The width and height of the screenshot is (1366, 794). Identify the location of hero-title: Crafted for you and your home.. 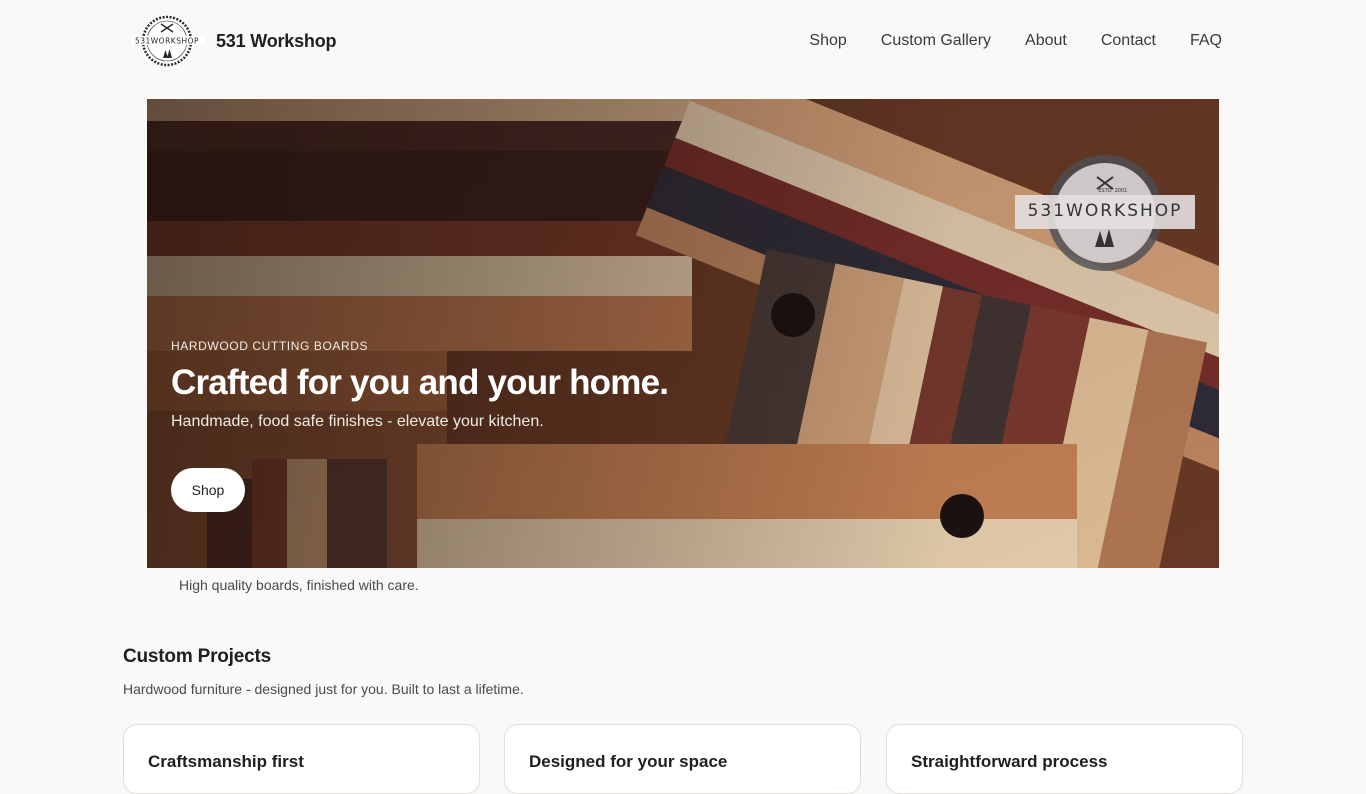
(420, 382).